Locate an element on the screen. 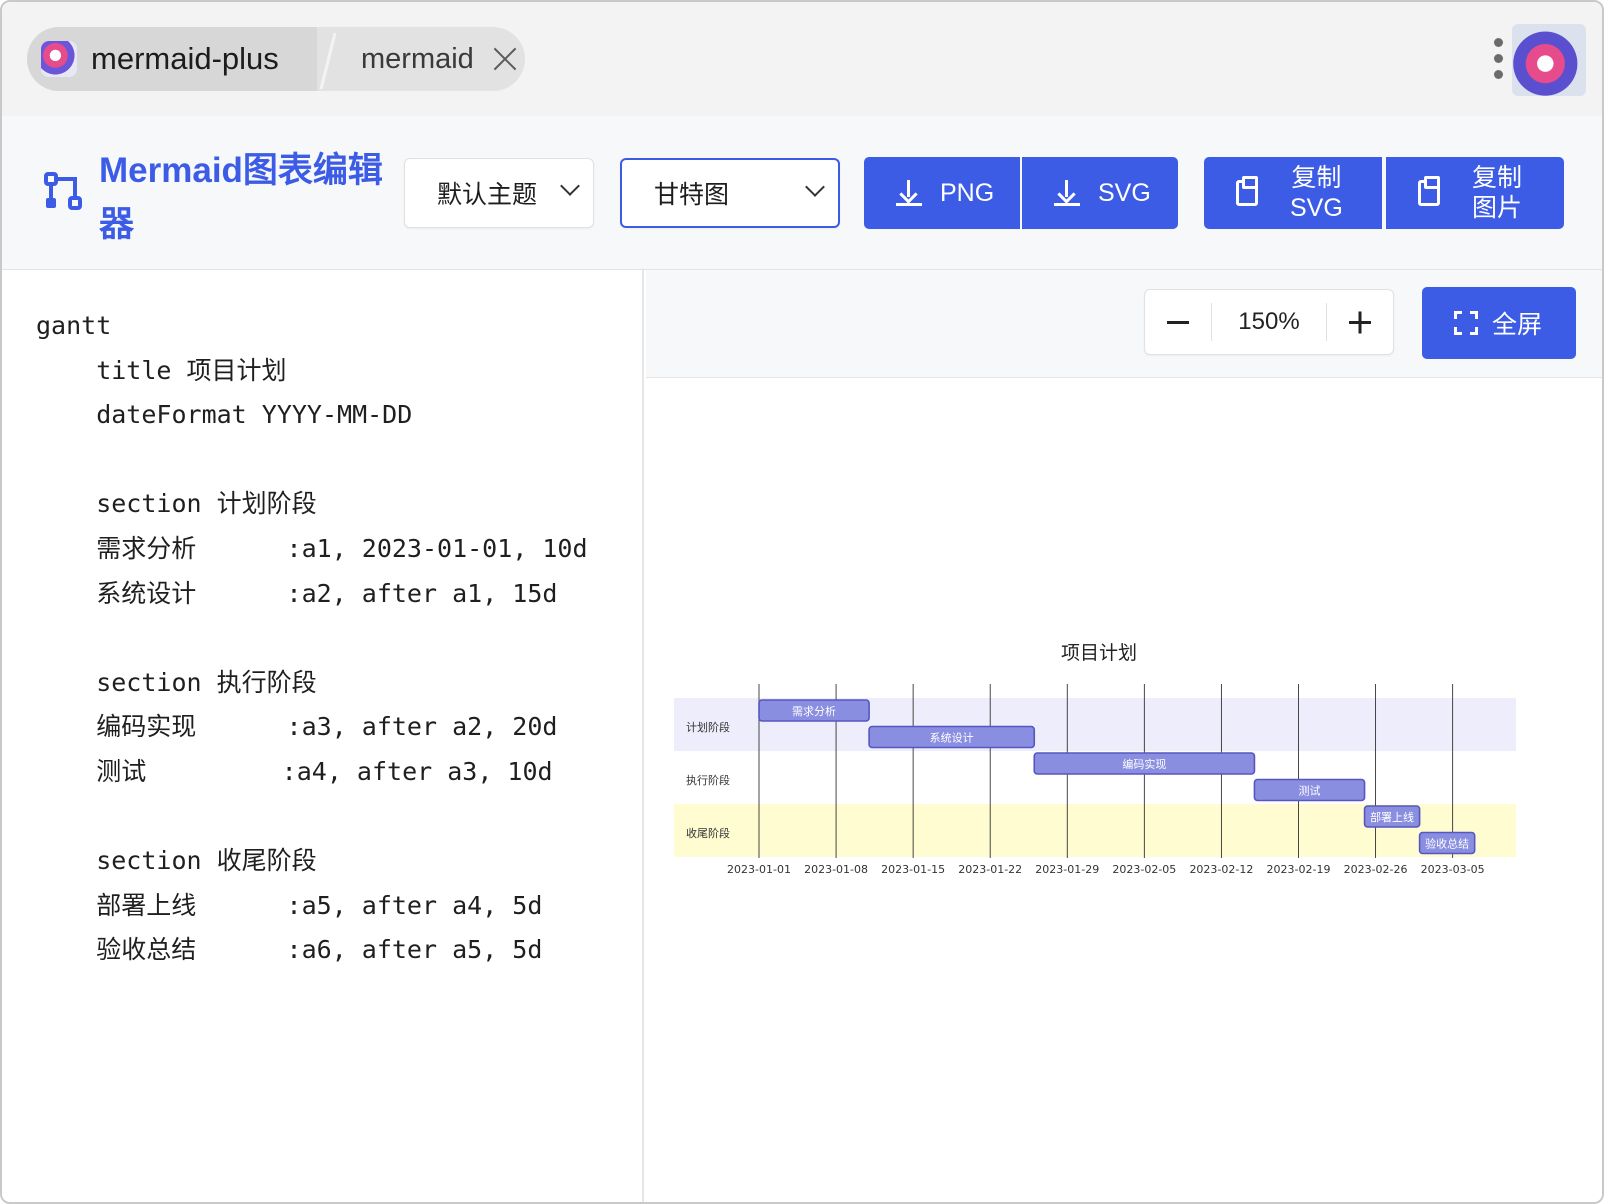 The image size is (1604, 1204). tick-label: 2023-02-12 is located at coordinates (1221, 869).